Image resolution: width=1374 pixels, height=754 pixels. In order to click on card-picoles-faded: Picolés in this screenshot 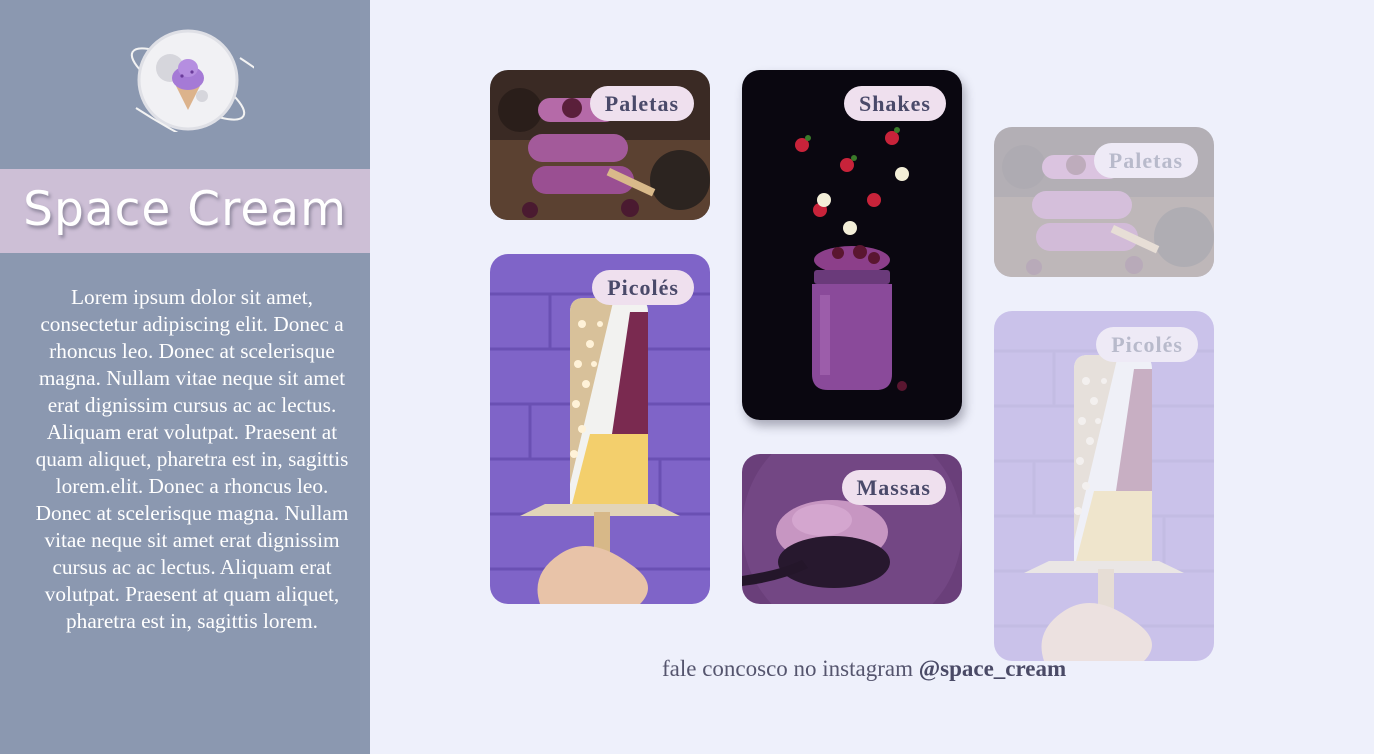, I will do `click(1104, 486)`.